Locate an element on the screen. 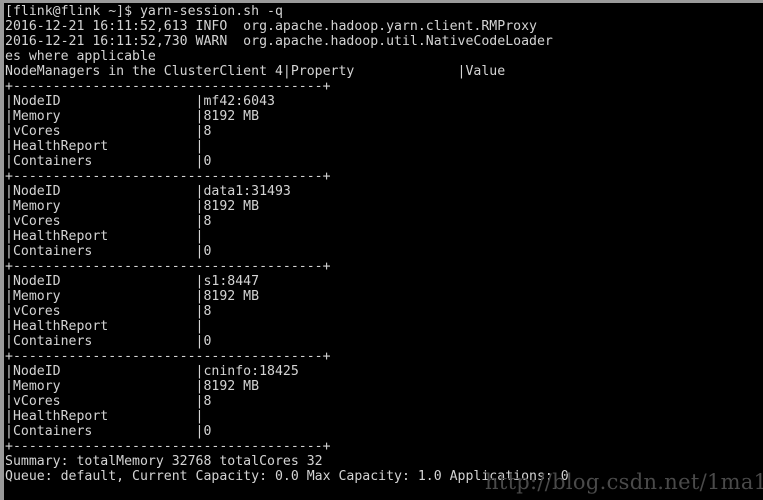 This screenshot has height=500, width=763. summary-line: Summary: totalMemory 32768 totalCores 32 is located at coordinates (164, 461).